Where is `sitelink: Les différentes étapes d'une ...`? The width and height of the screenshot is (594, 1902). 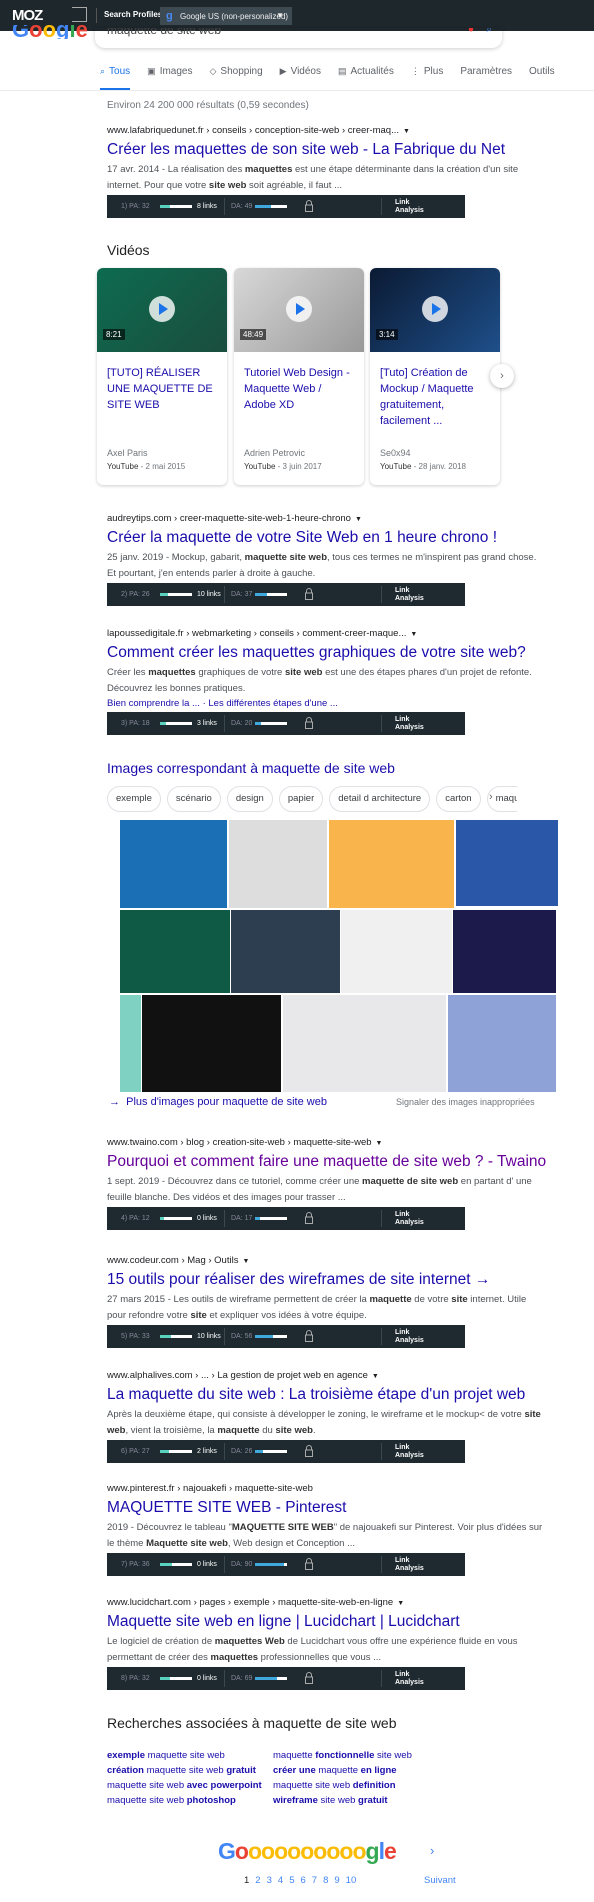
sitelink: Les différentes étapes d'une ... is located at coordinates (272, 703).